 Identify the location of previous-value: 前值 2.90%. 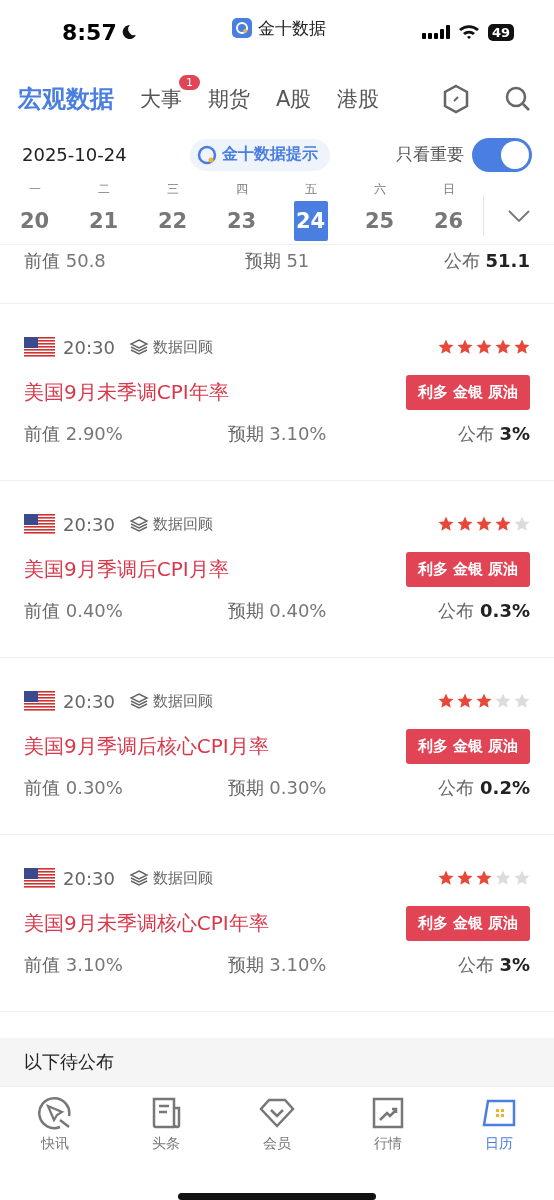
(74, 434).